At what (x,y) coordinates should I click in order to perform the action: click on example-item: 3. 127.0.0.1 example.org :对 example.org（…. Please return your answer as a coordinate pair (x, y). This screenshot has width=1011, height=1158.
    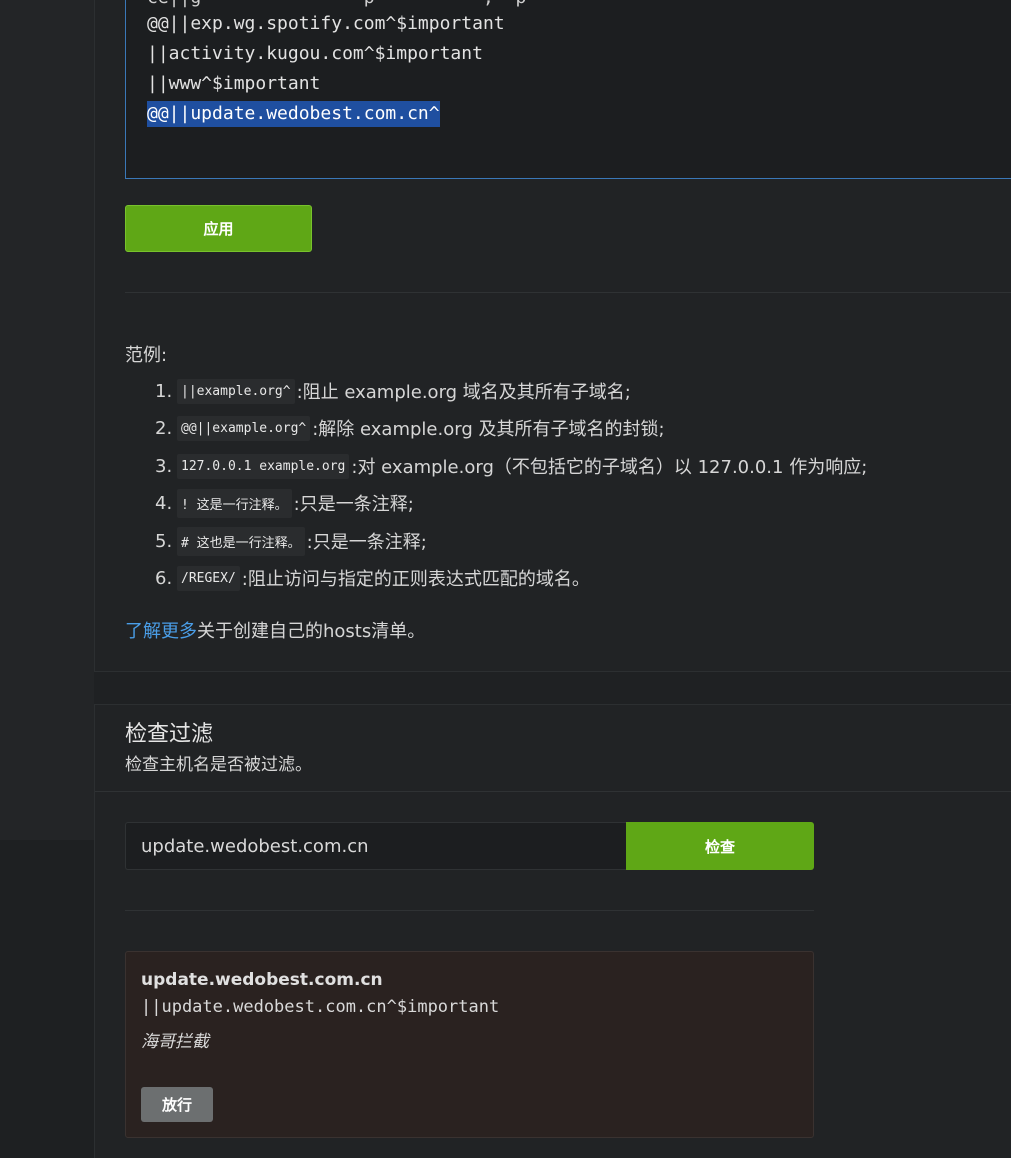
    Looking at the image, I should click on (511, 466).